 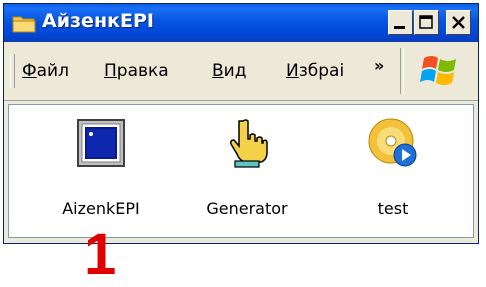 What do you see at coordinates (241, 23) in the screenshot?
I see `title-bar: АйзенкEPI` at bounding box center [241, 23].